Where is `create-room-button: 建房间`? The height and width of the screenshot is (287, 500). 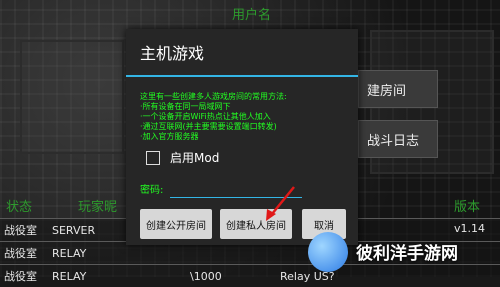
create-room-button: 建房间 is located at coordinates (398, 89).